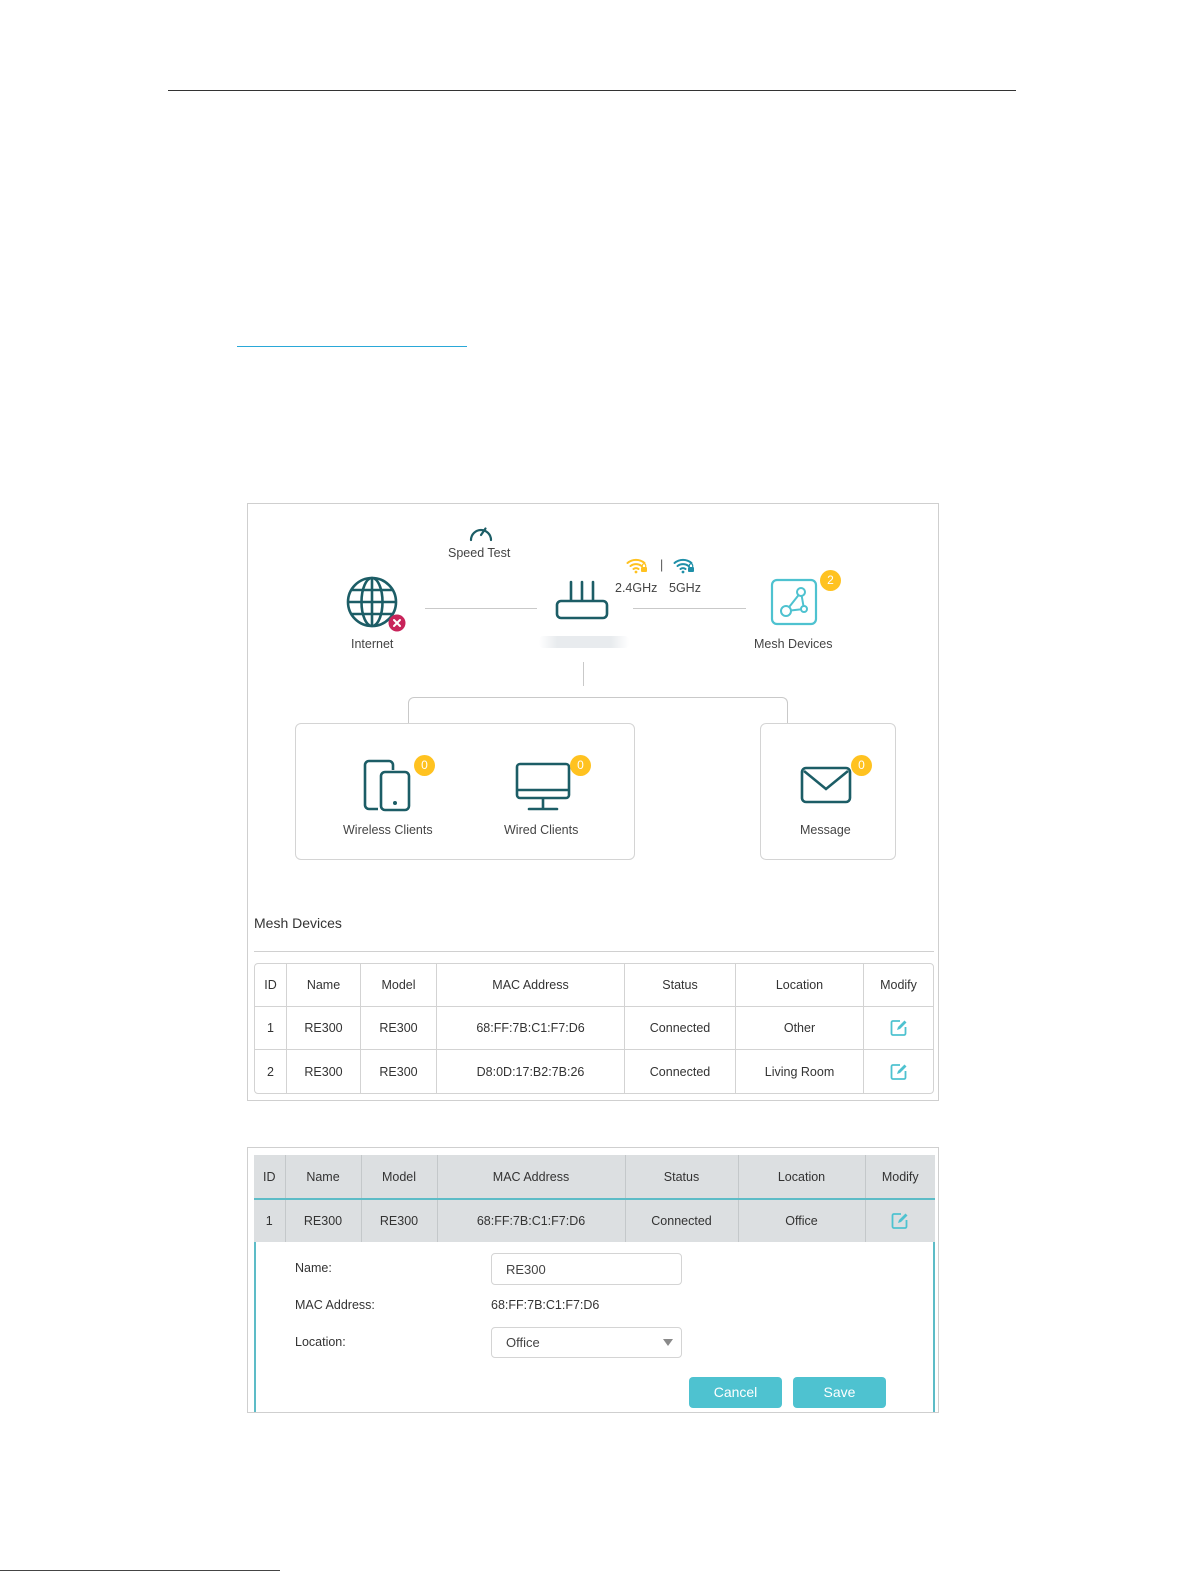 This screenshot has width=1197, height=1583. Describe the element at coordinates (320, 1342) in the screenshot. I see `location-field-label: Location:` at that location.